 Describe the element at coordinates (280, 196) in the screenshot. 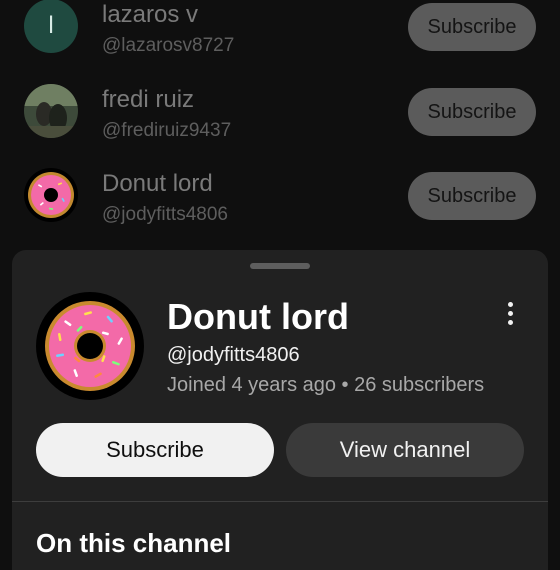

I see `list-item: Donut lord @jodyfitts4806 Subscribe` at that location.